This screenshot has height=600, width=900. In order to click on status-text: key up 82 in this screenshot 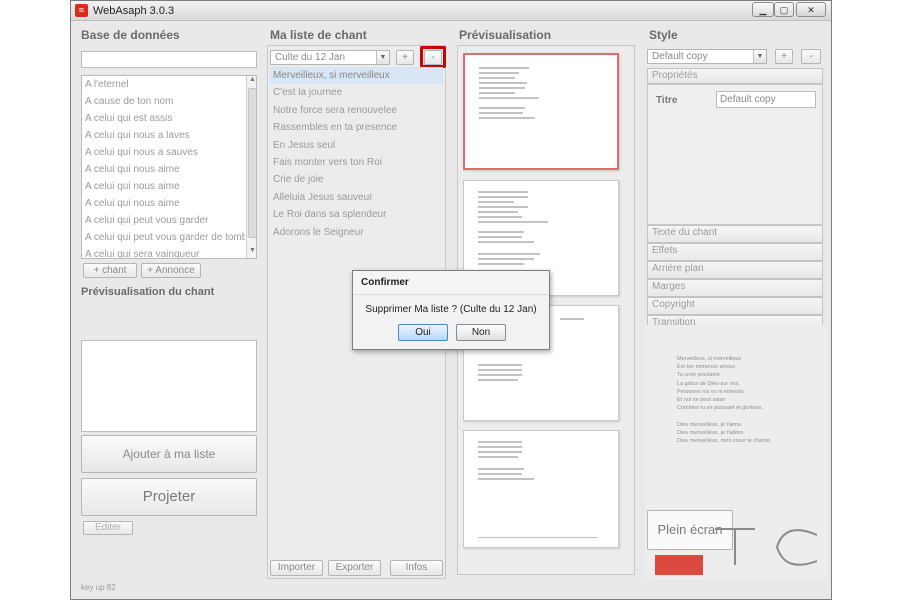, I will do `click(98, 587)`.